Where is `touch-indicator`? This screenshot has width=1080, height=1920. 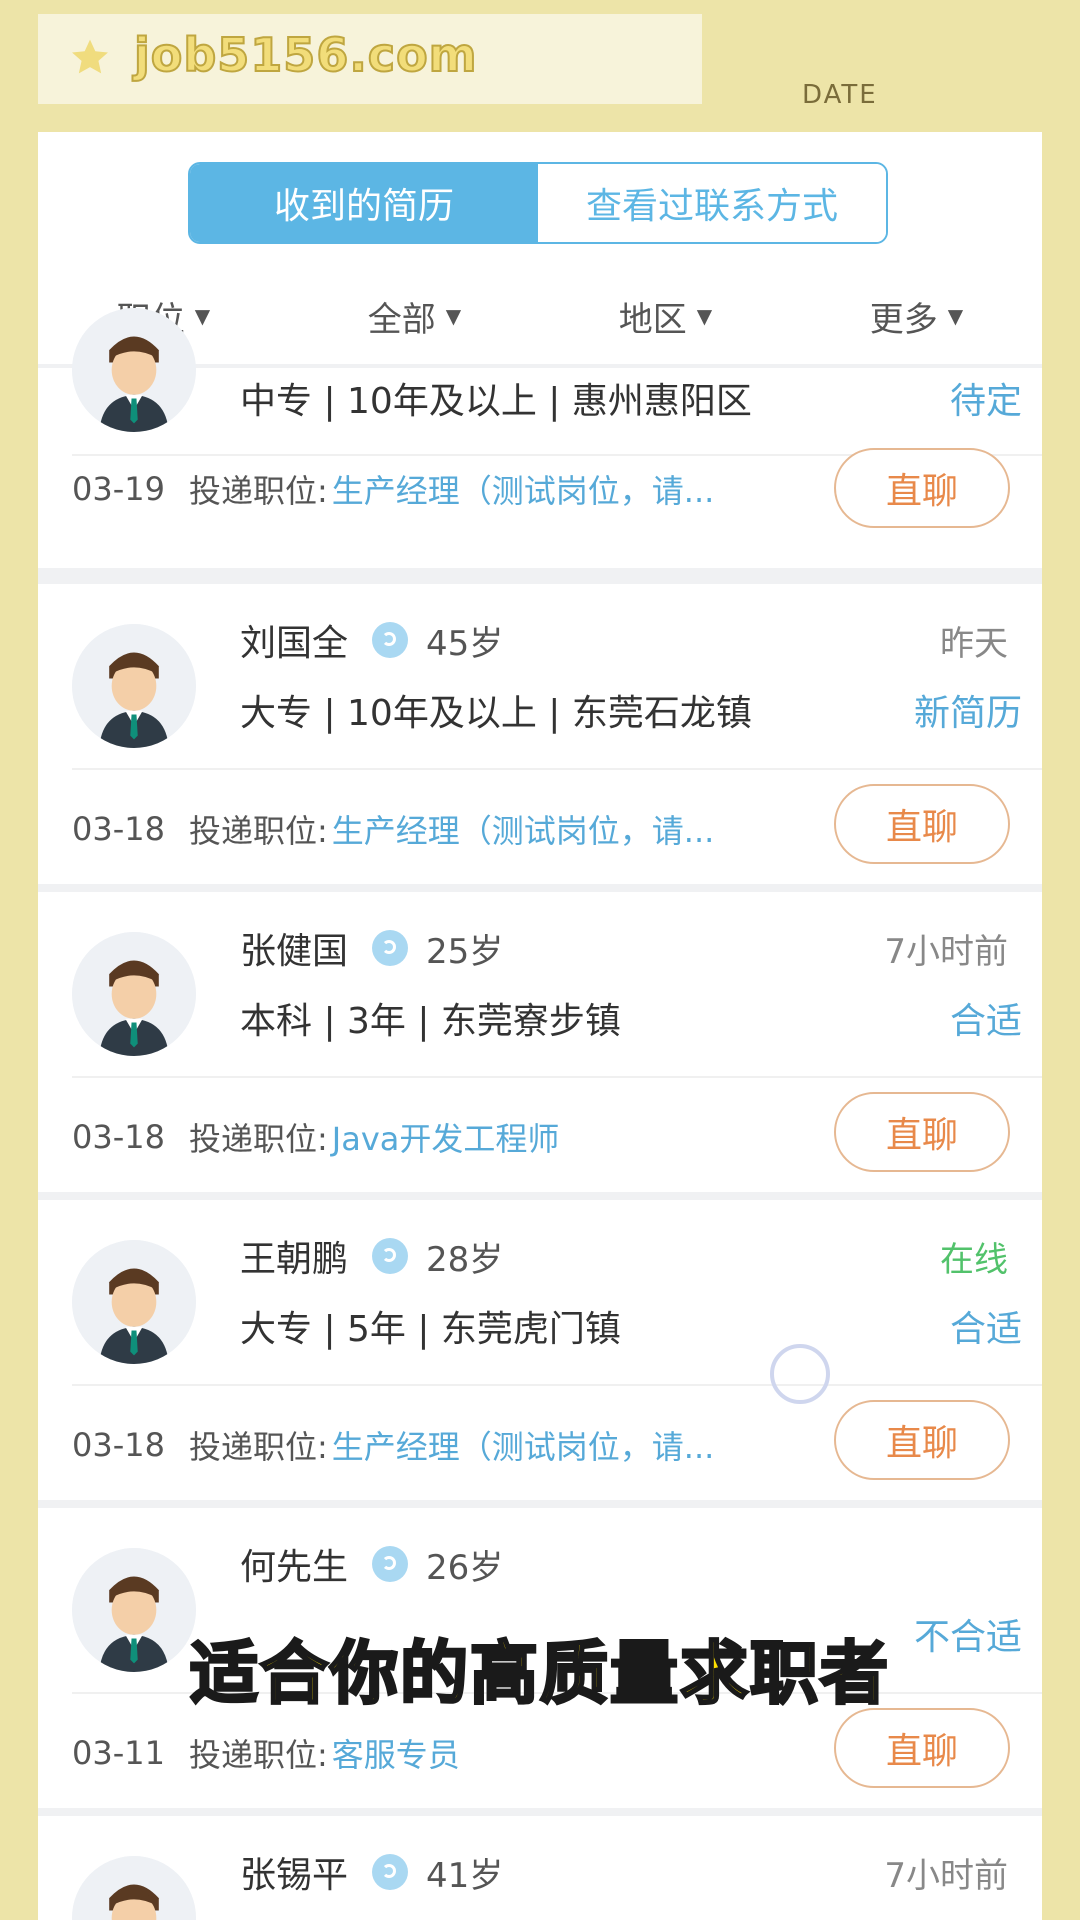 touch-indicator is located at coordinates (800, 1374).